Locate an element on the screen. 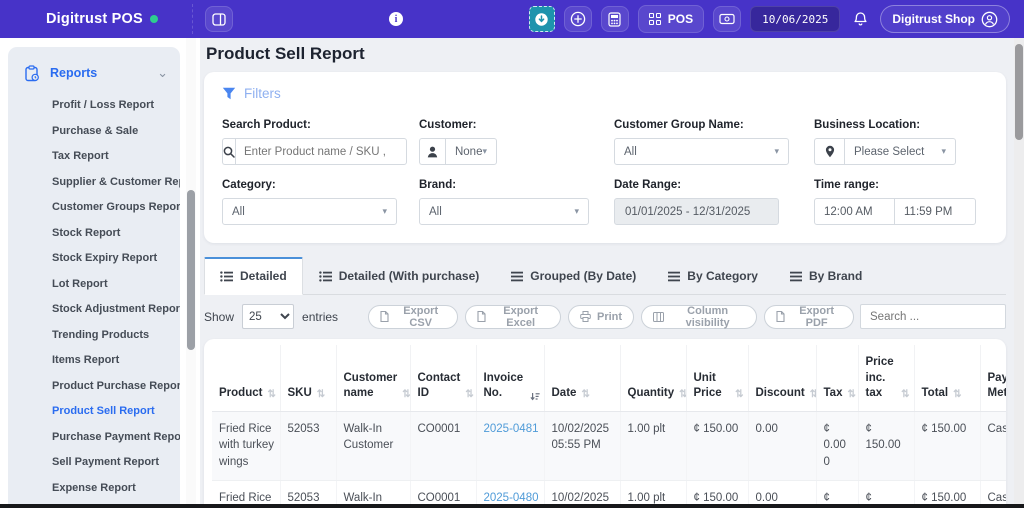 This screenshot has height=508, width=1024. page-size-select: 25 is located at coordinates (268, 316).